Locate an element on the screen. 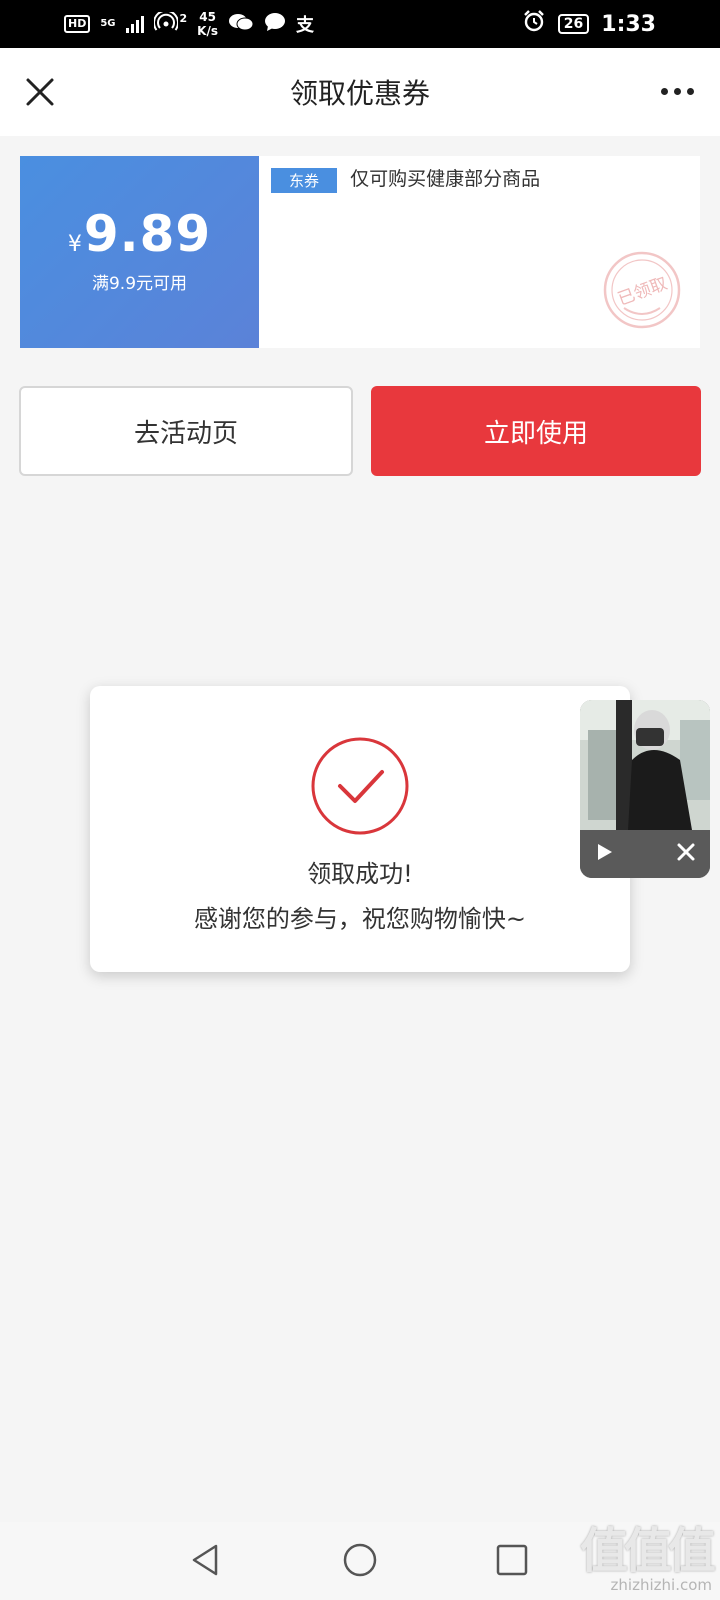 The height and width of the screenshot is (1600, 720). svg-text: 已领取 is located at coordinates (642, 292).